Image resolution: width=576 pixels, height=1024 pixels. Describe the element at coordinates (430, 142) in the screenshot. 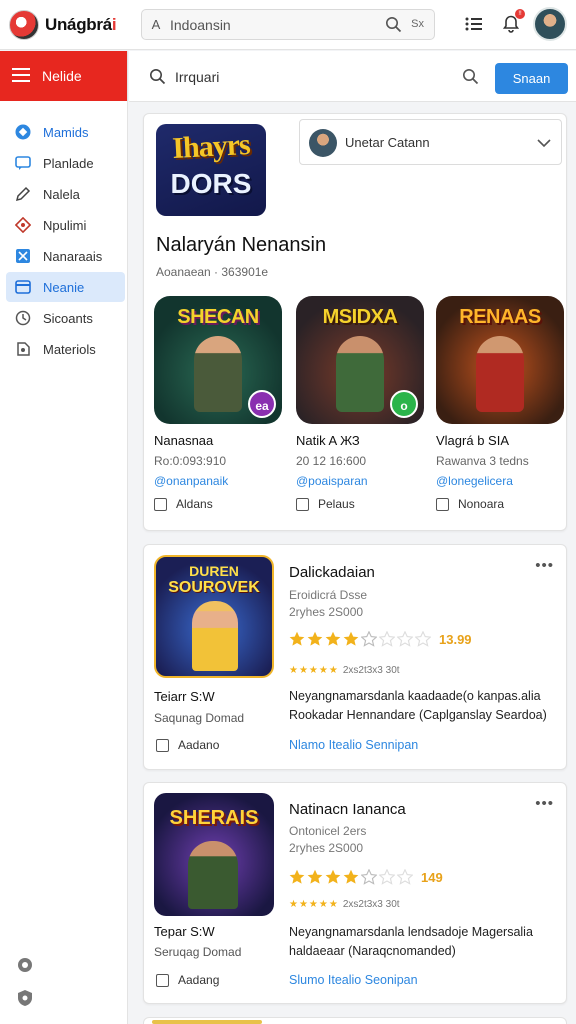

I see `account-selector: Unetar Catann` at that location.